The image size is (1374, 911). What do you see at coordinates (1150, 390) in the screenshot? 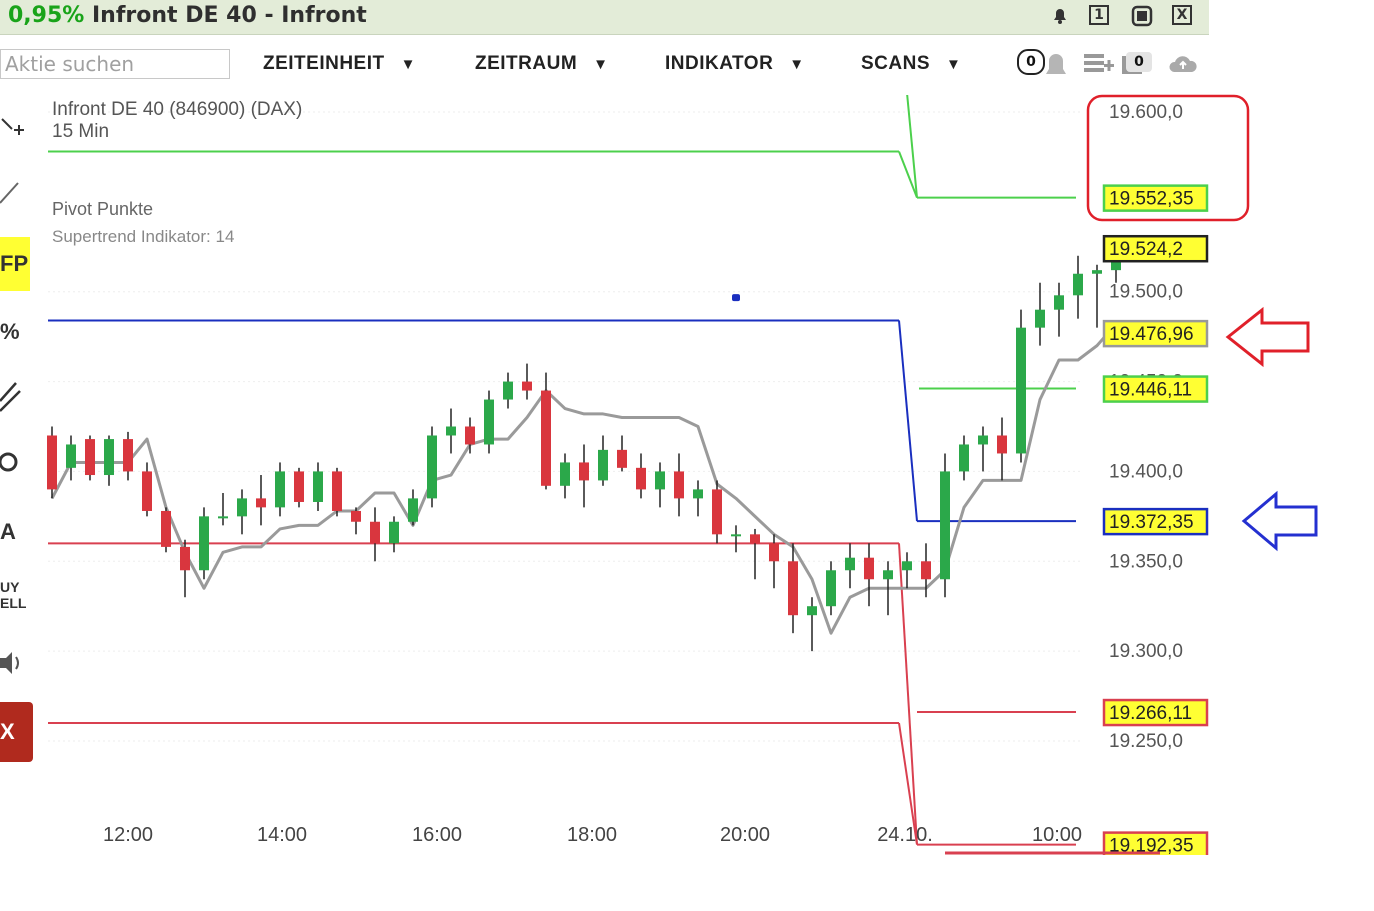
I see `price-label: 19.446,11` at bounding box center [1150, 390].